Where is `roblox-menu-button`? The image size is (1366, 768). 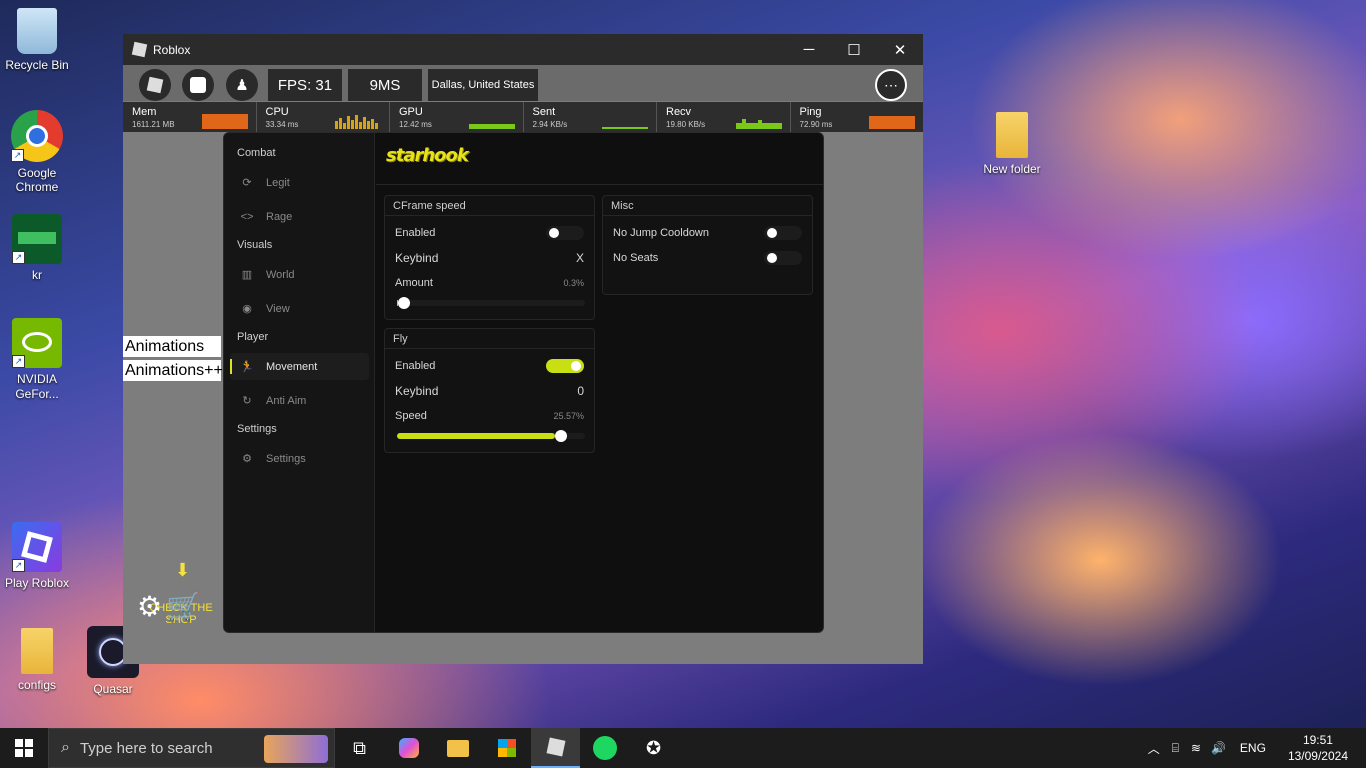
roblox-menu-button is located at coordinates (155, 85).